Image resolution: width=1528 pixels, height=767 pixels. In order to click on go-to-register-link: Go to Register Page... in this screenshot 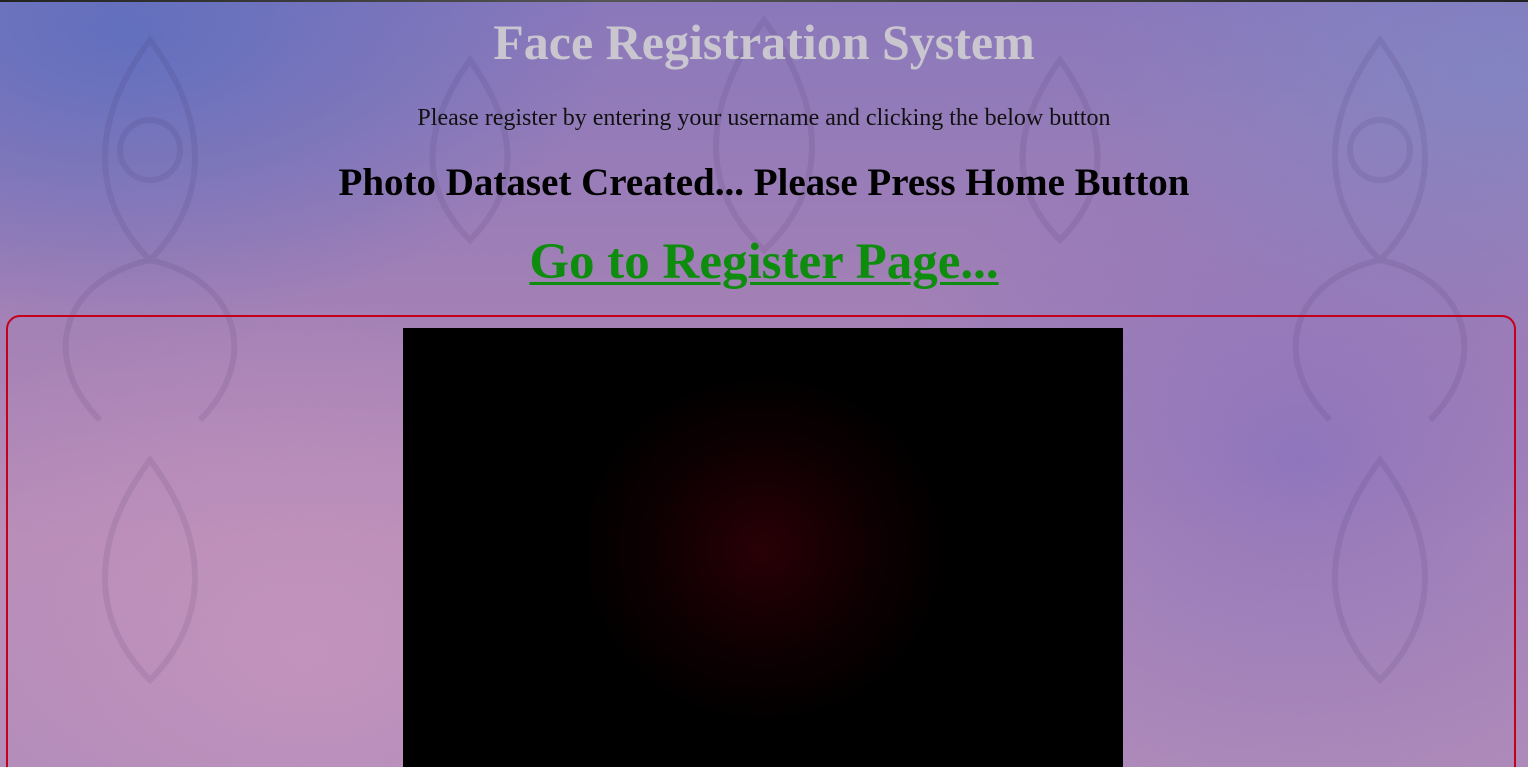, I will do `click(763, 262)`.